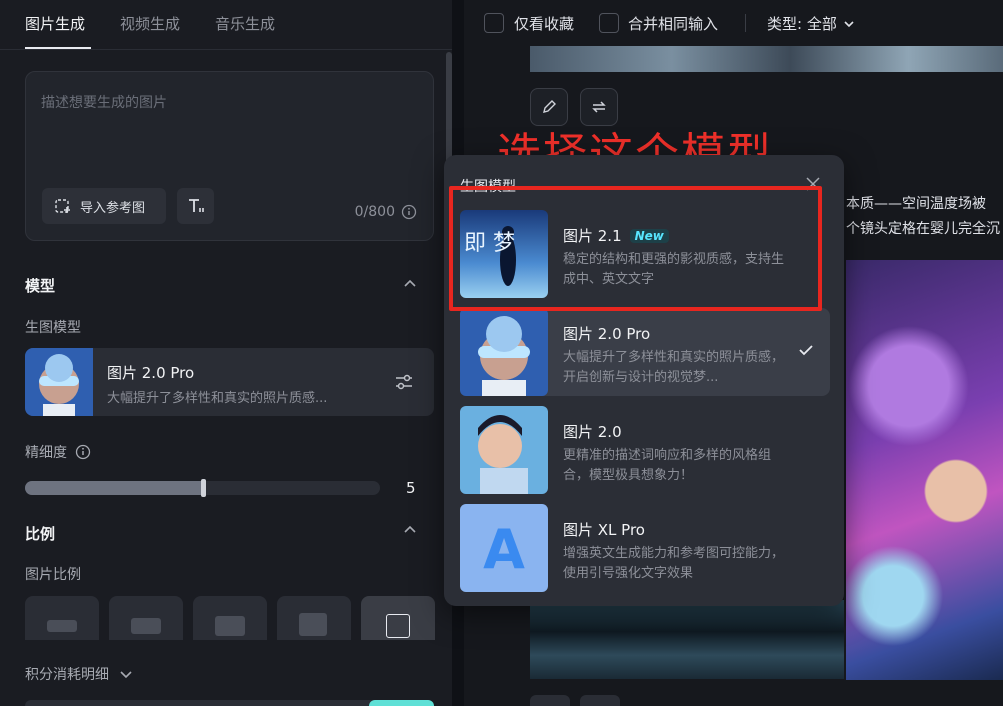 Image resolution: width=1003 pixels, height=706 pixels. What do you see at coordinates (151, 373) in the screenshot?
I see `current-model-name: 图片 2.0 Pro` at bounding box center [151, 373].